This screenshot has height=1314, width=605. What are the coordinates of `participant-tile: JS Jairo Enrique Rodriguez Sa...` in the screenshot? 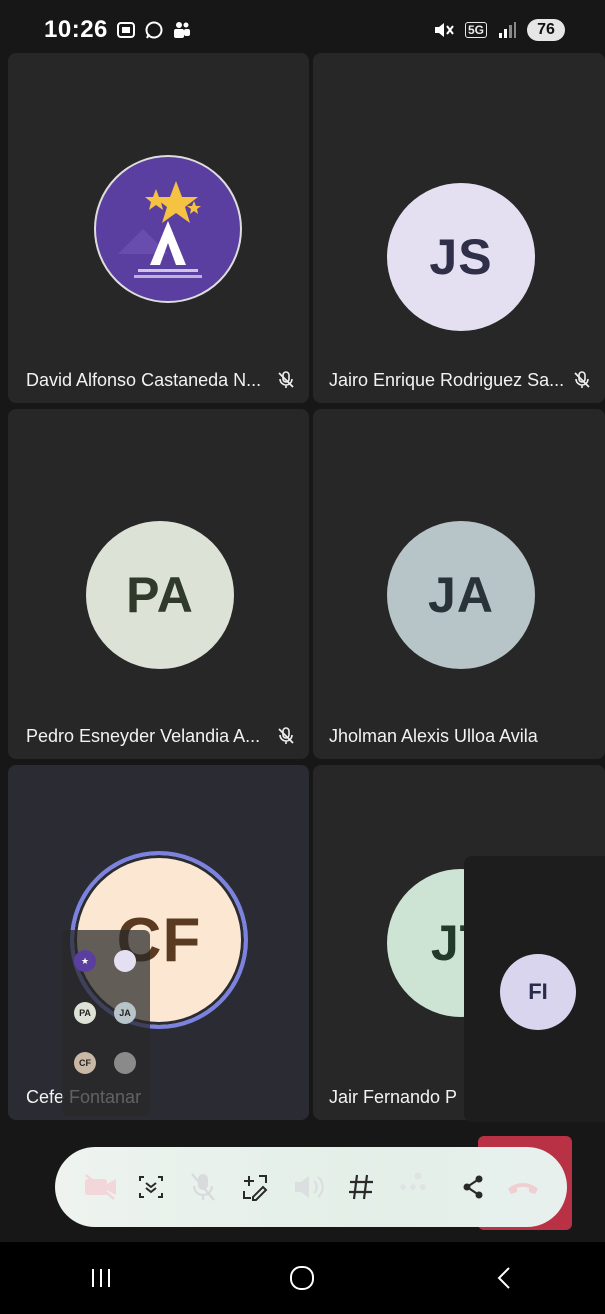 It's located at (459, 228).